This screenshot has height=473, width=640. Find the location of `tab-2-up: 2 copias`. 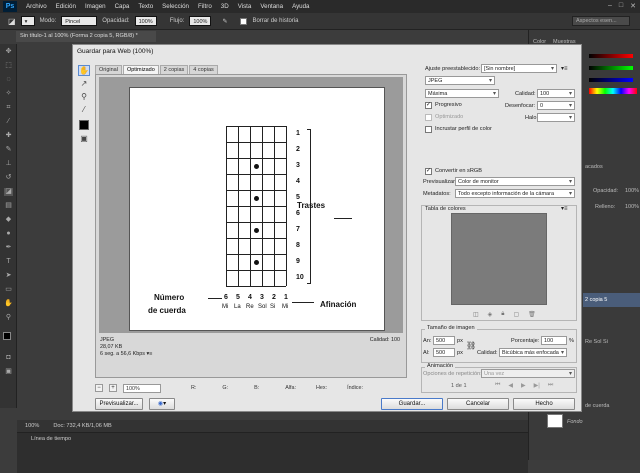

tab-2-up: 2 copias is located at coordinates (174, 69).